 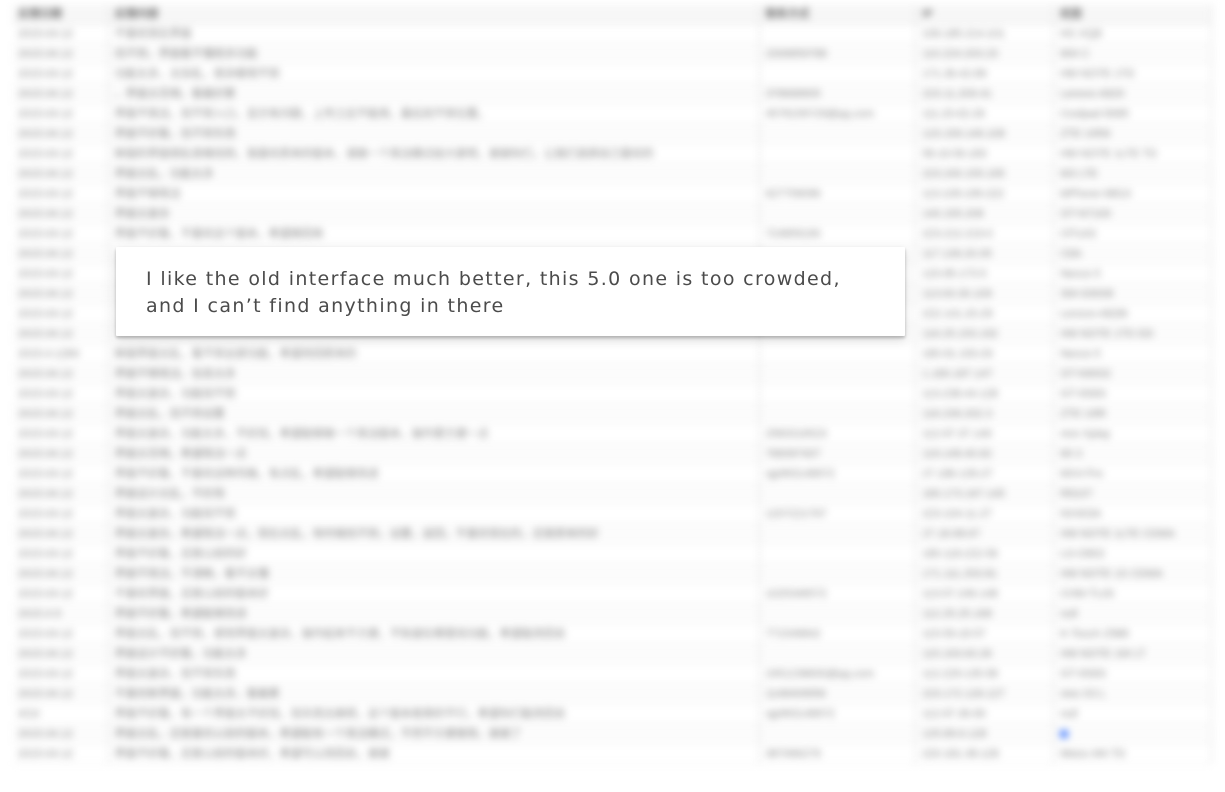 What do you see at coordinates (612, 173) in the screenshot?
I see `table-row: 2015.04.12 界面太乱，功能太多 223.240.155.195 M3 LTE` at bounding box center [612, 173].